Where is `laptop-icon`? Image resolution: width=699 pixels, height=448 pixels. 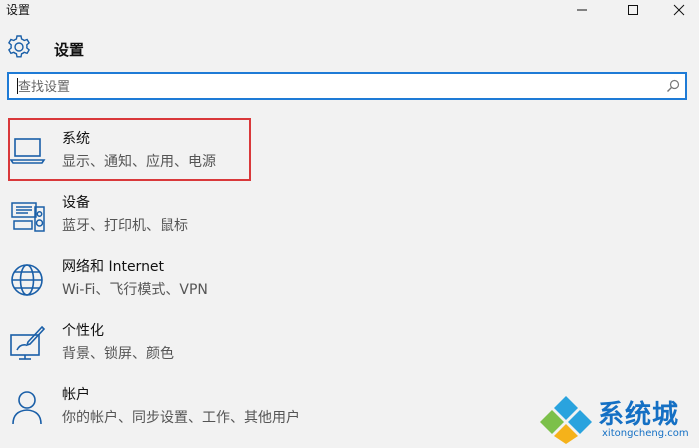 laptop-icon is located at coordinates (27, 151).